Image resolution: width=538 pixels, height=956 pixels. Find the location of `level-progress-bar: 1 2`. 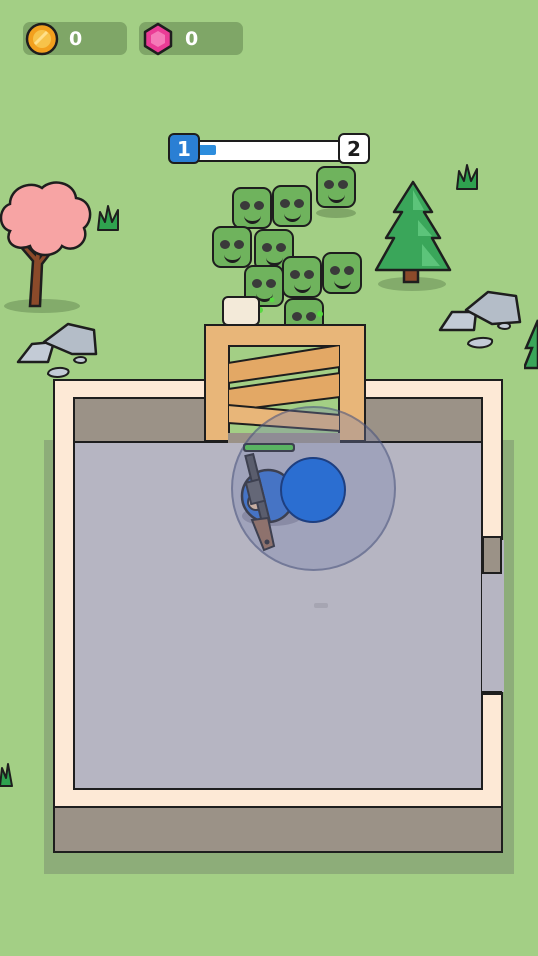

level-progress-bar: 1 2 is located at coordinates (269, 149).